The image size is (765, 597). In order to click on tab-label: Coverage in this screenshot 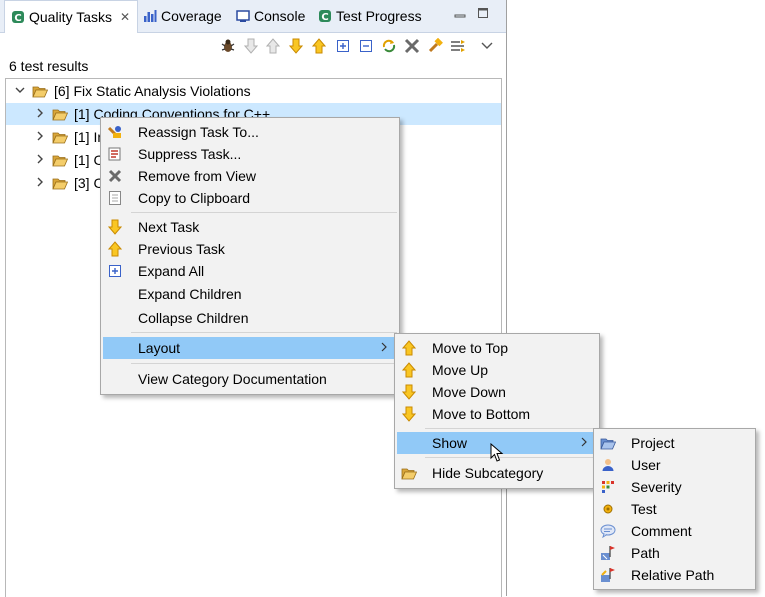, I will do `click(191, 16)`.